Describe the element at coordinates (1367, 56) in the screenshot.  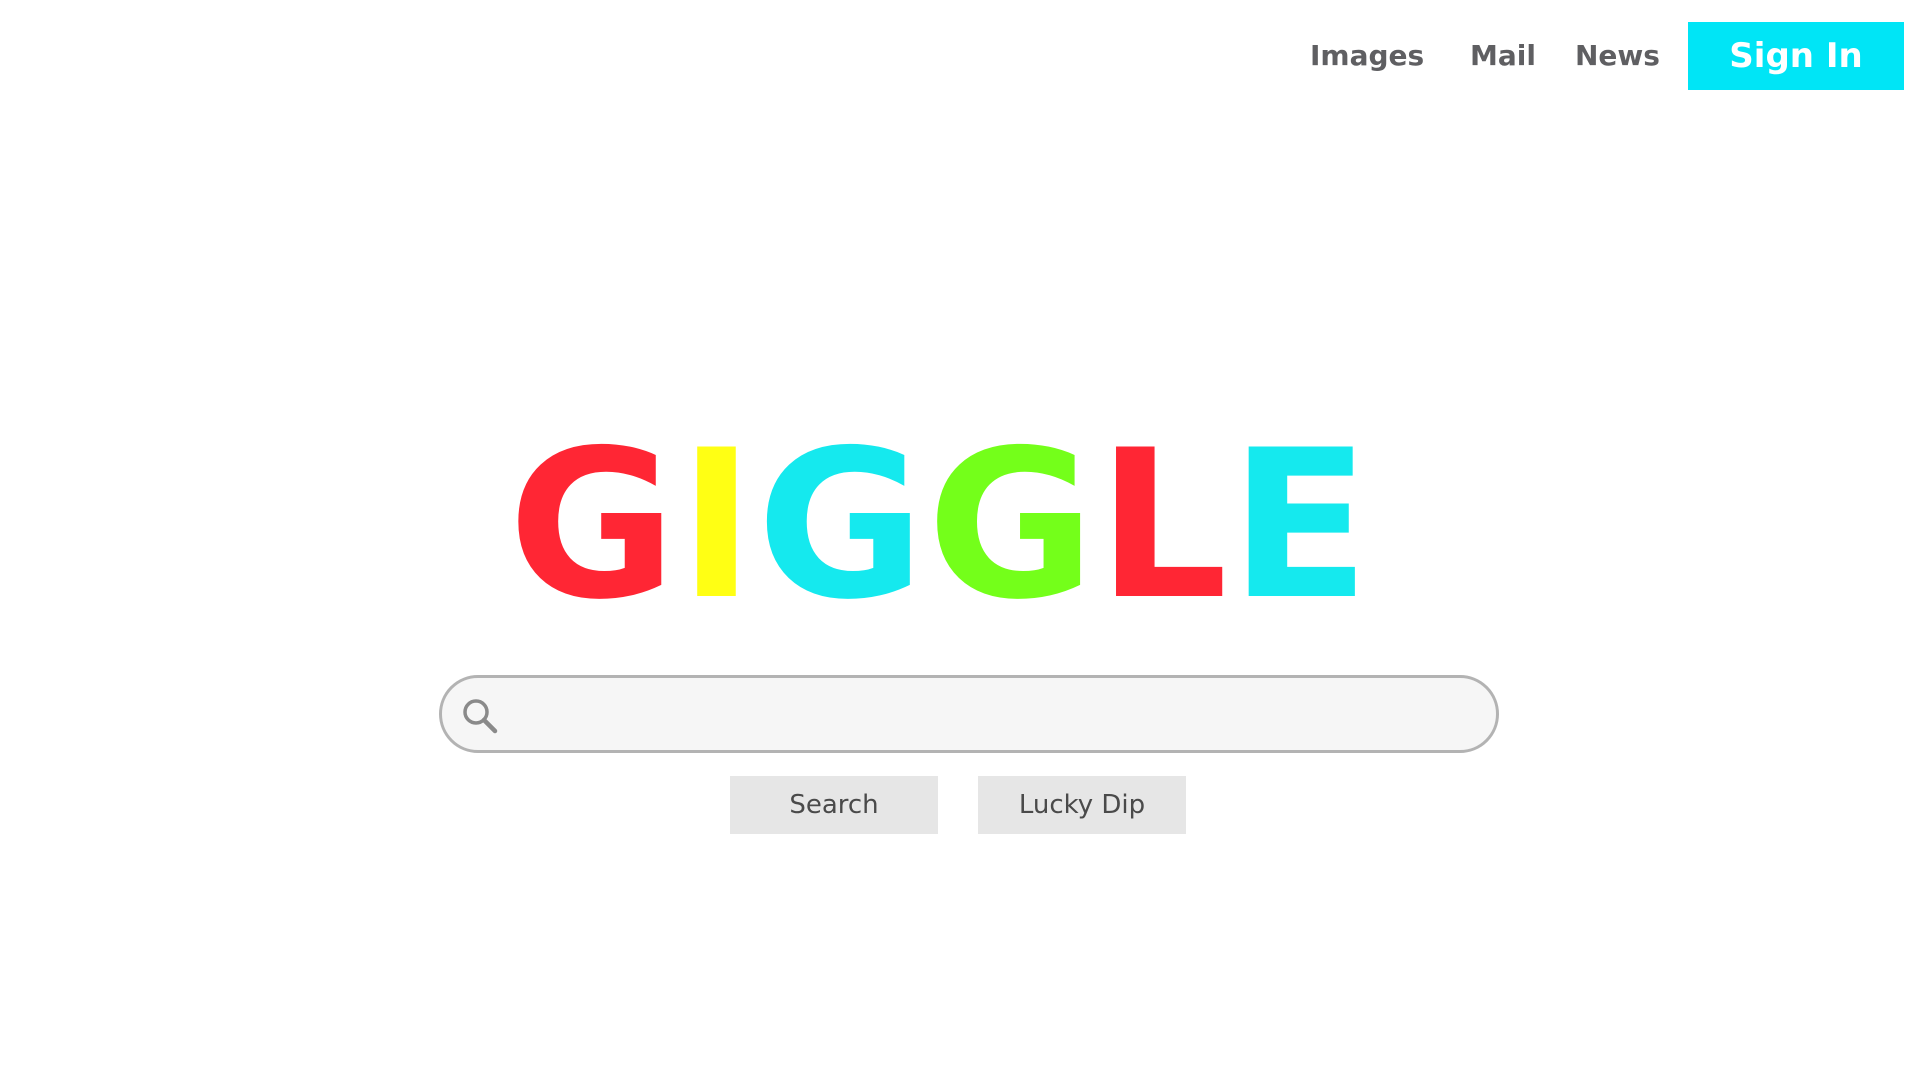
I see `nav-link-images: Images` at that location.